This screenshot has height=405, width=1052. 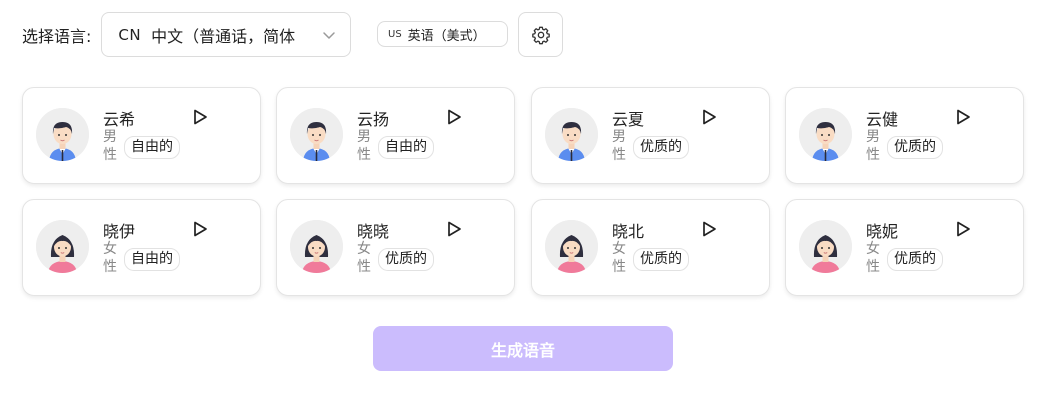 I want to click on accent-chip: US 英语（美式）, so click(x=442, y=34).